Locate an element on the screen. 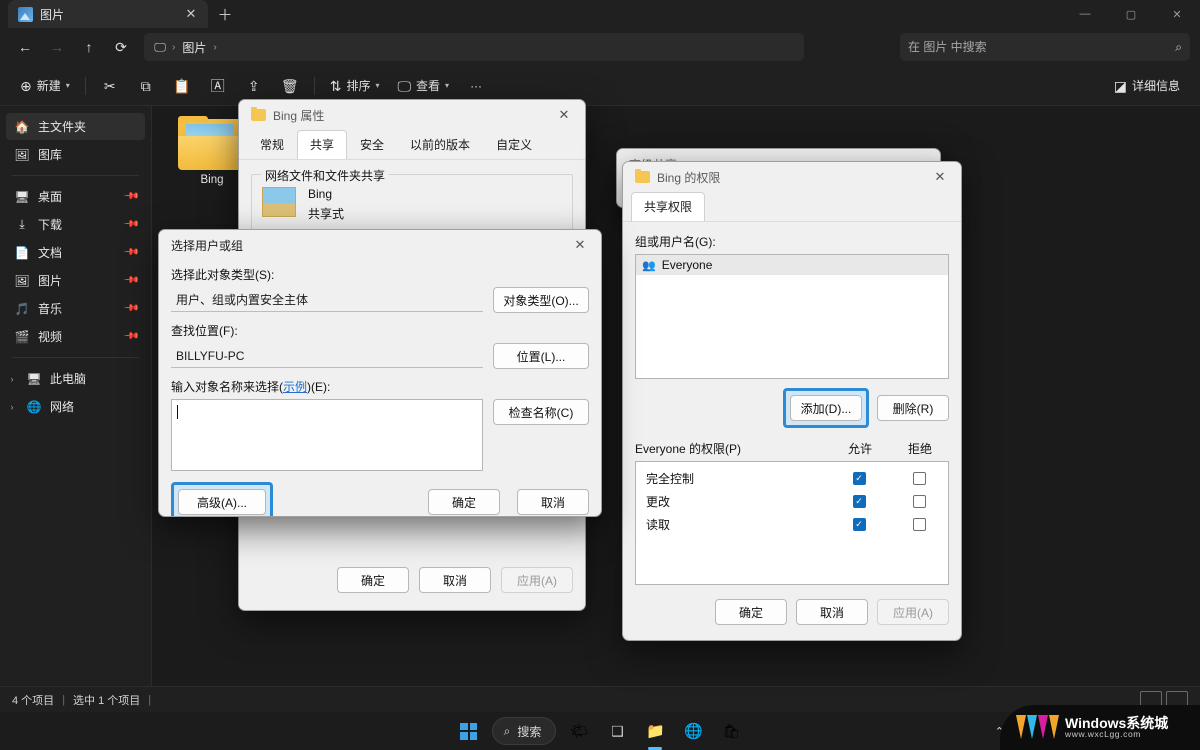 The image size is (1200, 750). rename-button: 🄰 is located at coordinates (218, 86).